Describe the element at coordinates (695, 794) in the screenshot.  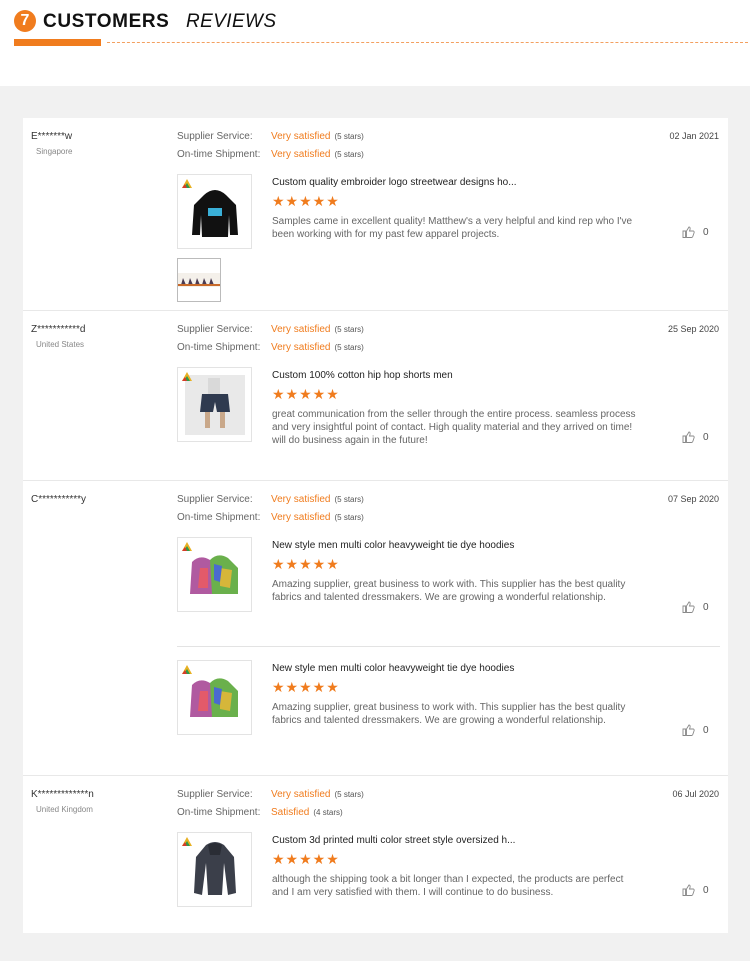
I see `review-date: 06 Jul 2020` at that location.